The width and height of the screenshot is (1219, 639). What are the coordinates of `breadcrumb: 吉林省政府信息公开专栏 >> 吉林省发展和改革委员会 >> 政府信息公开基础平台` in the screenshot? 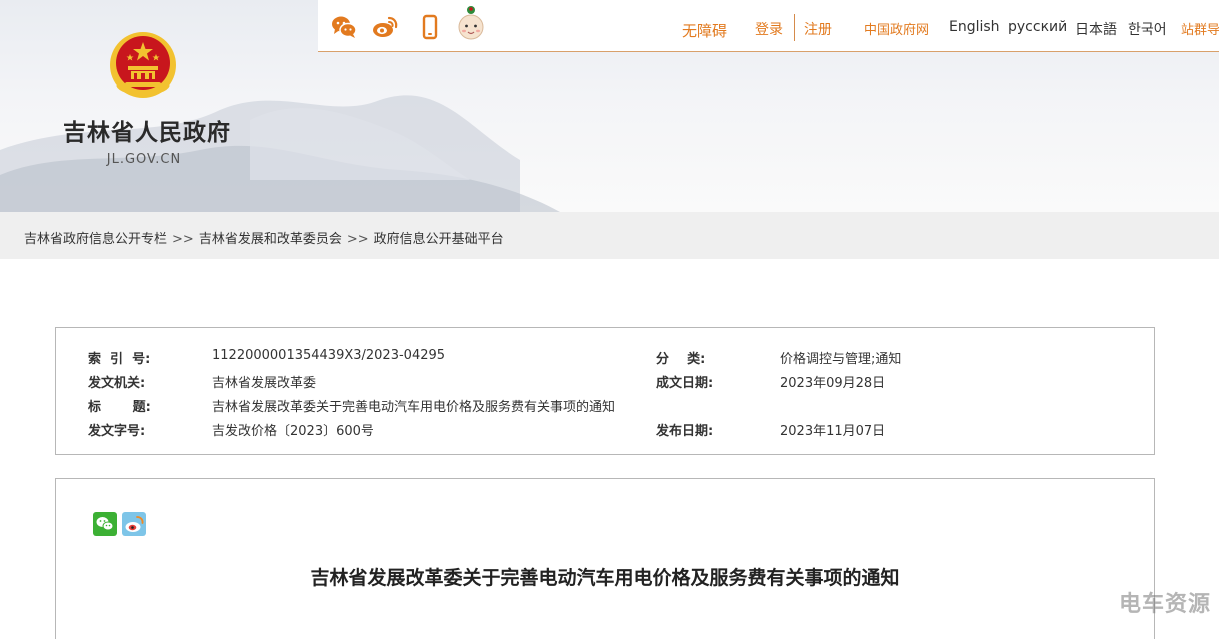 It's located at (264, 237).